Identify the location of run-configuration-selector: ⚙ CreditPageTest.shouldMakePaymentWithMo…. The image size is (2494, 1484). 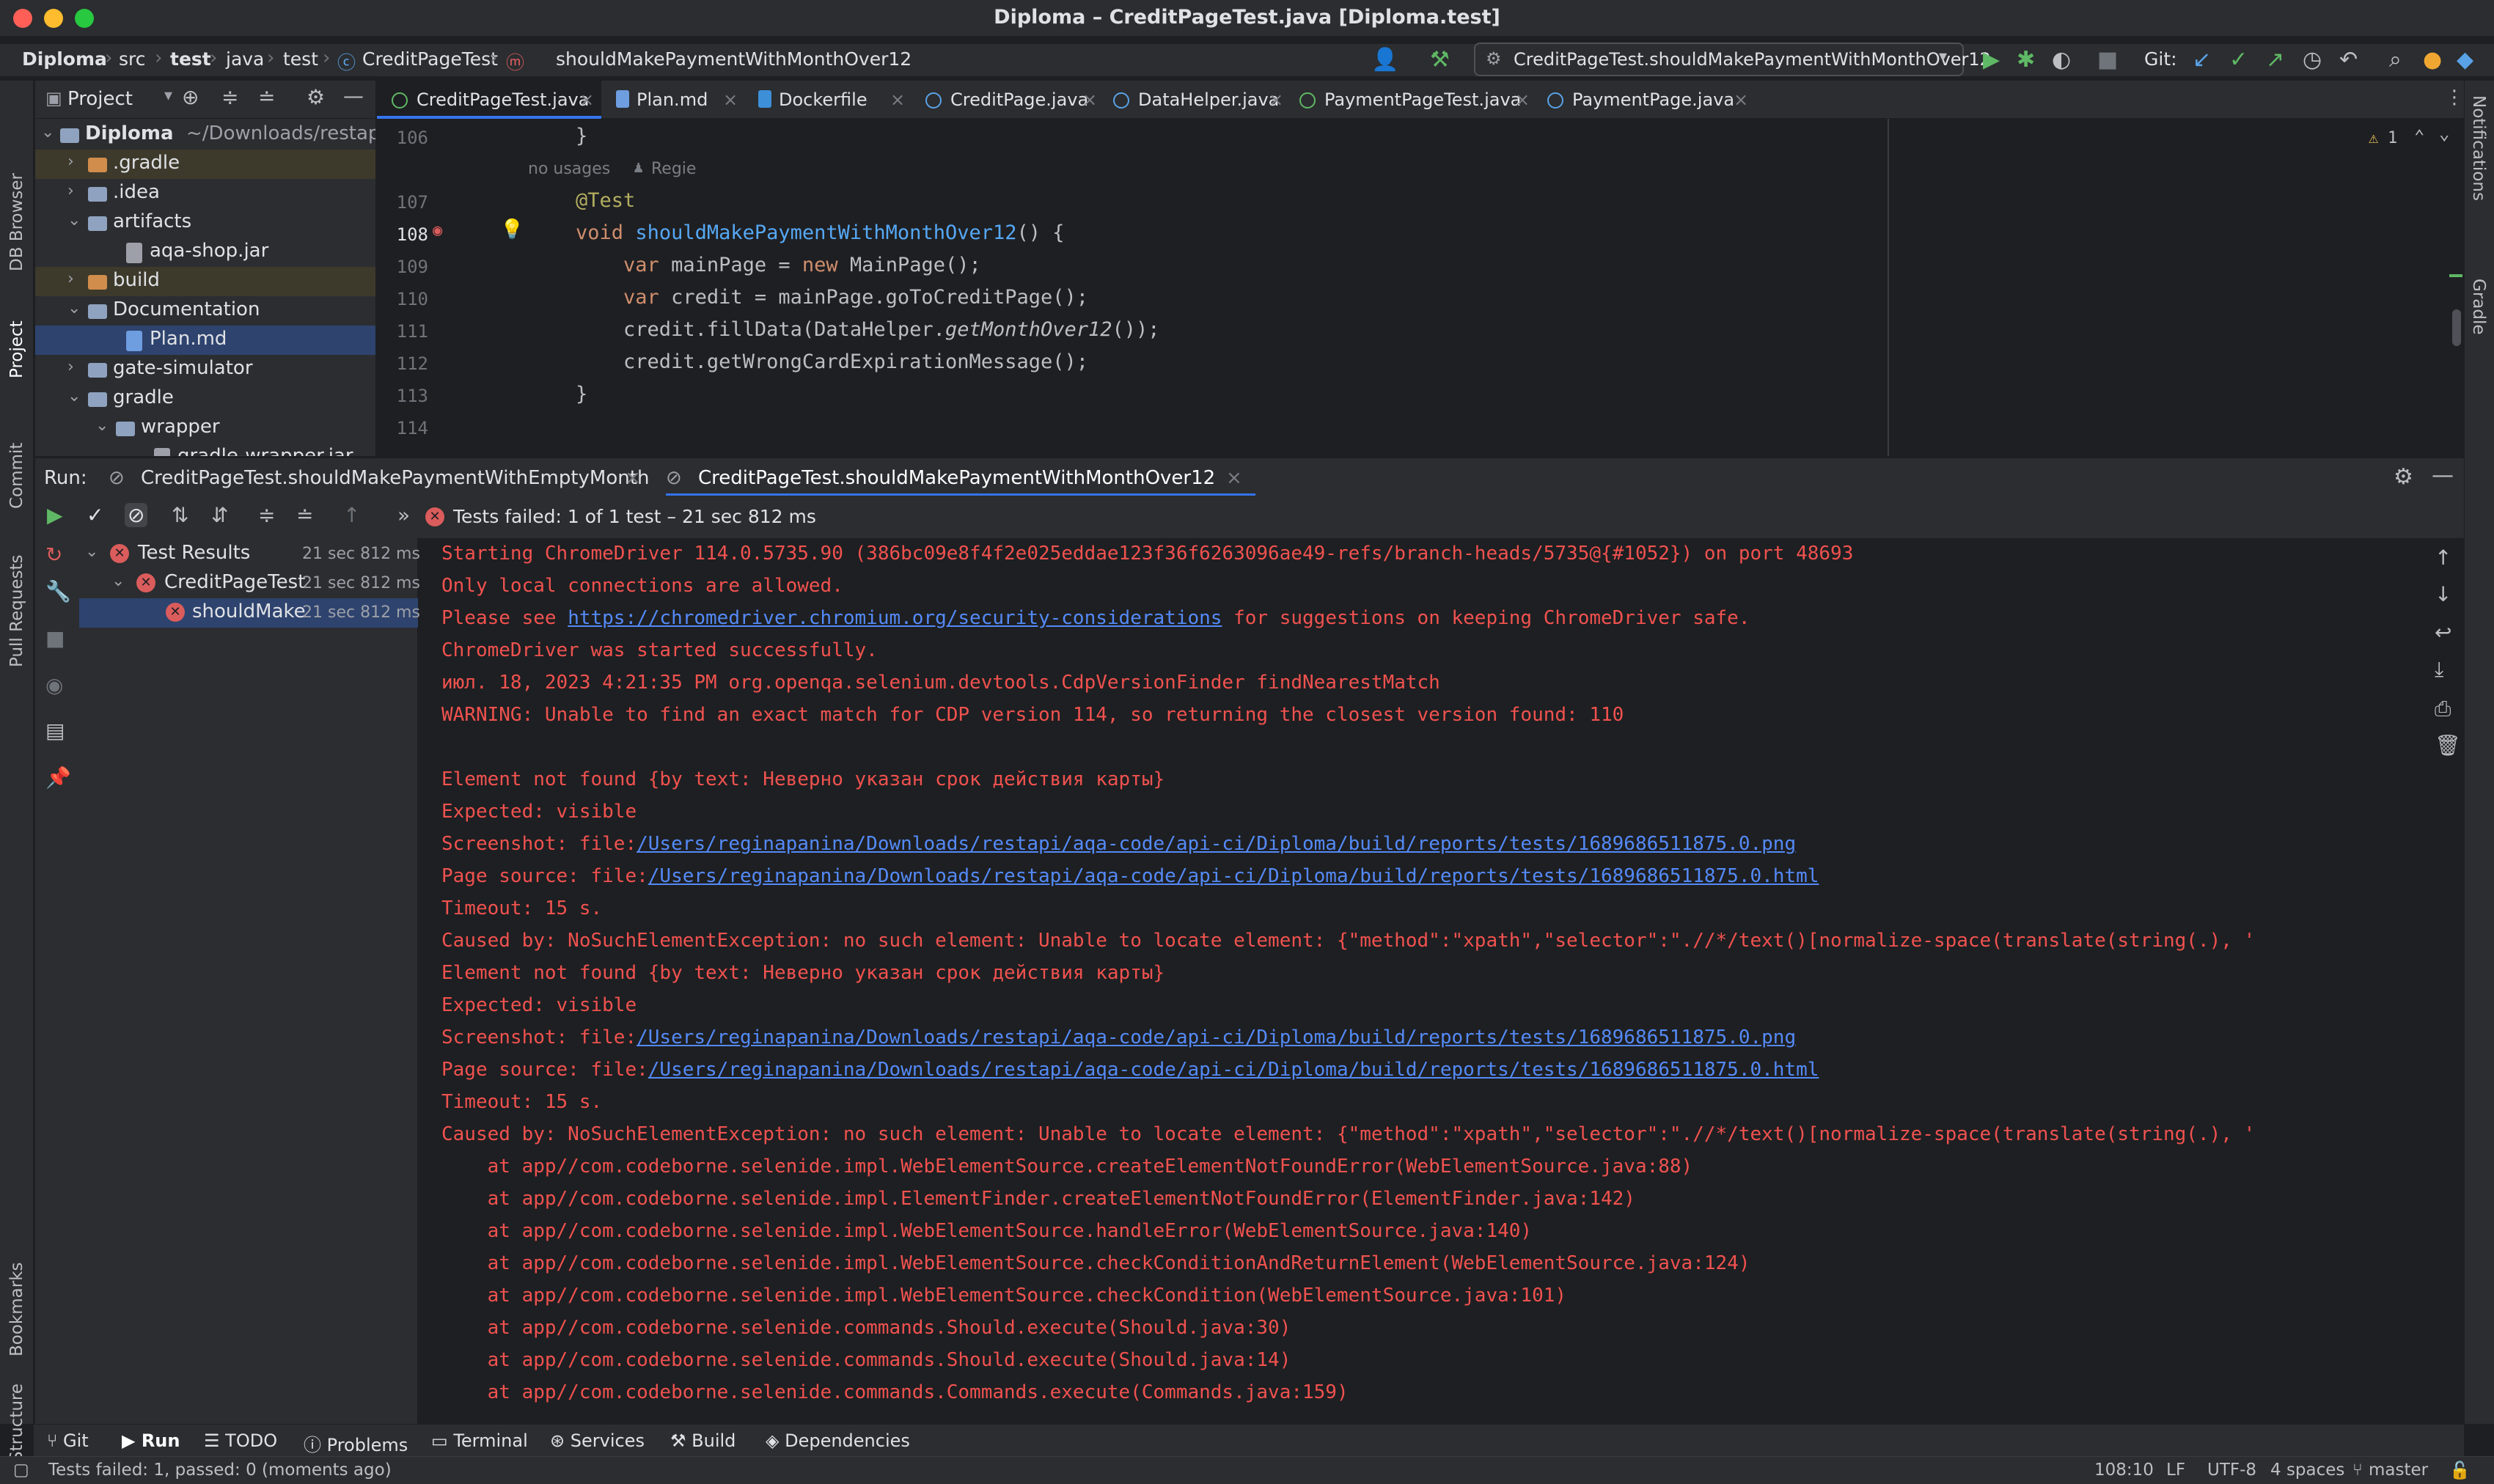
(1732, 59).